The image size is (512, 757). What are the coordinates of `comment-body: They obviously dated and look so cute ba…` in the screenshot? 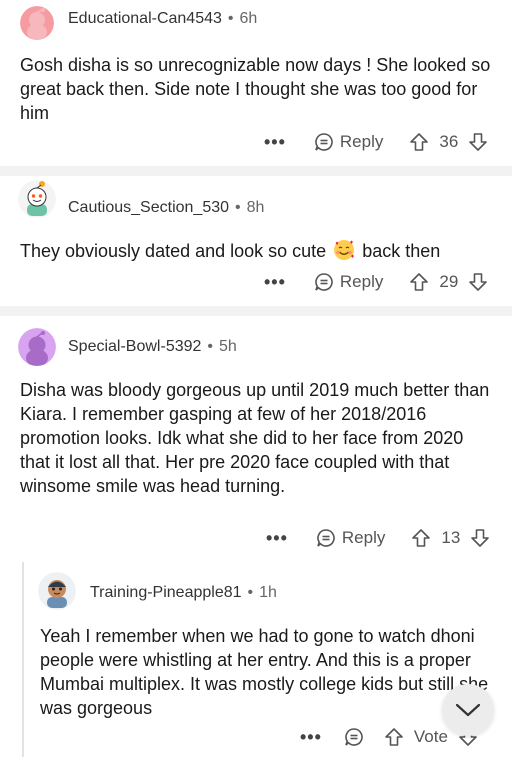 It's located at (260, 251).